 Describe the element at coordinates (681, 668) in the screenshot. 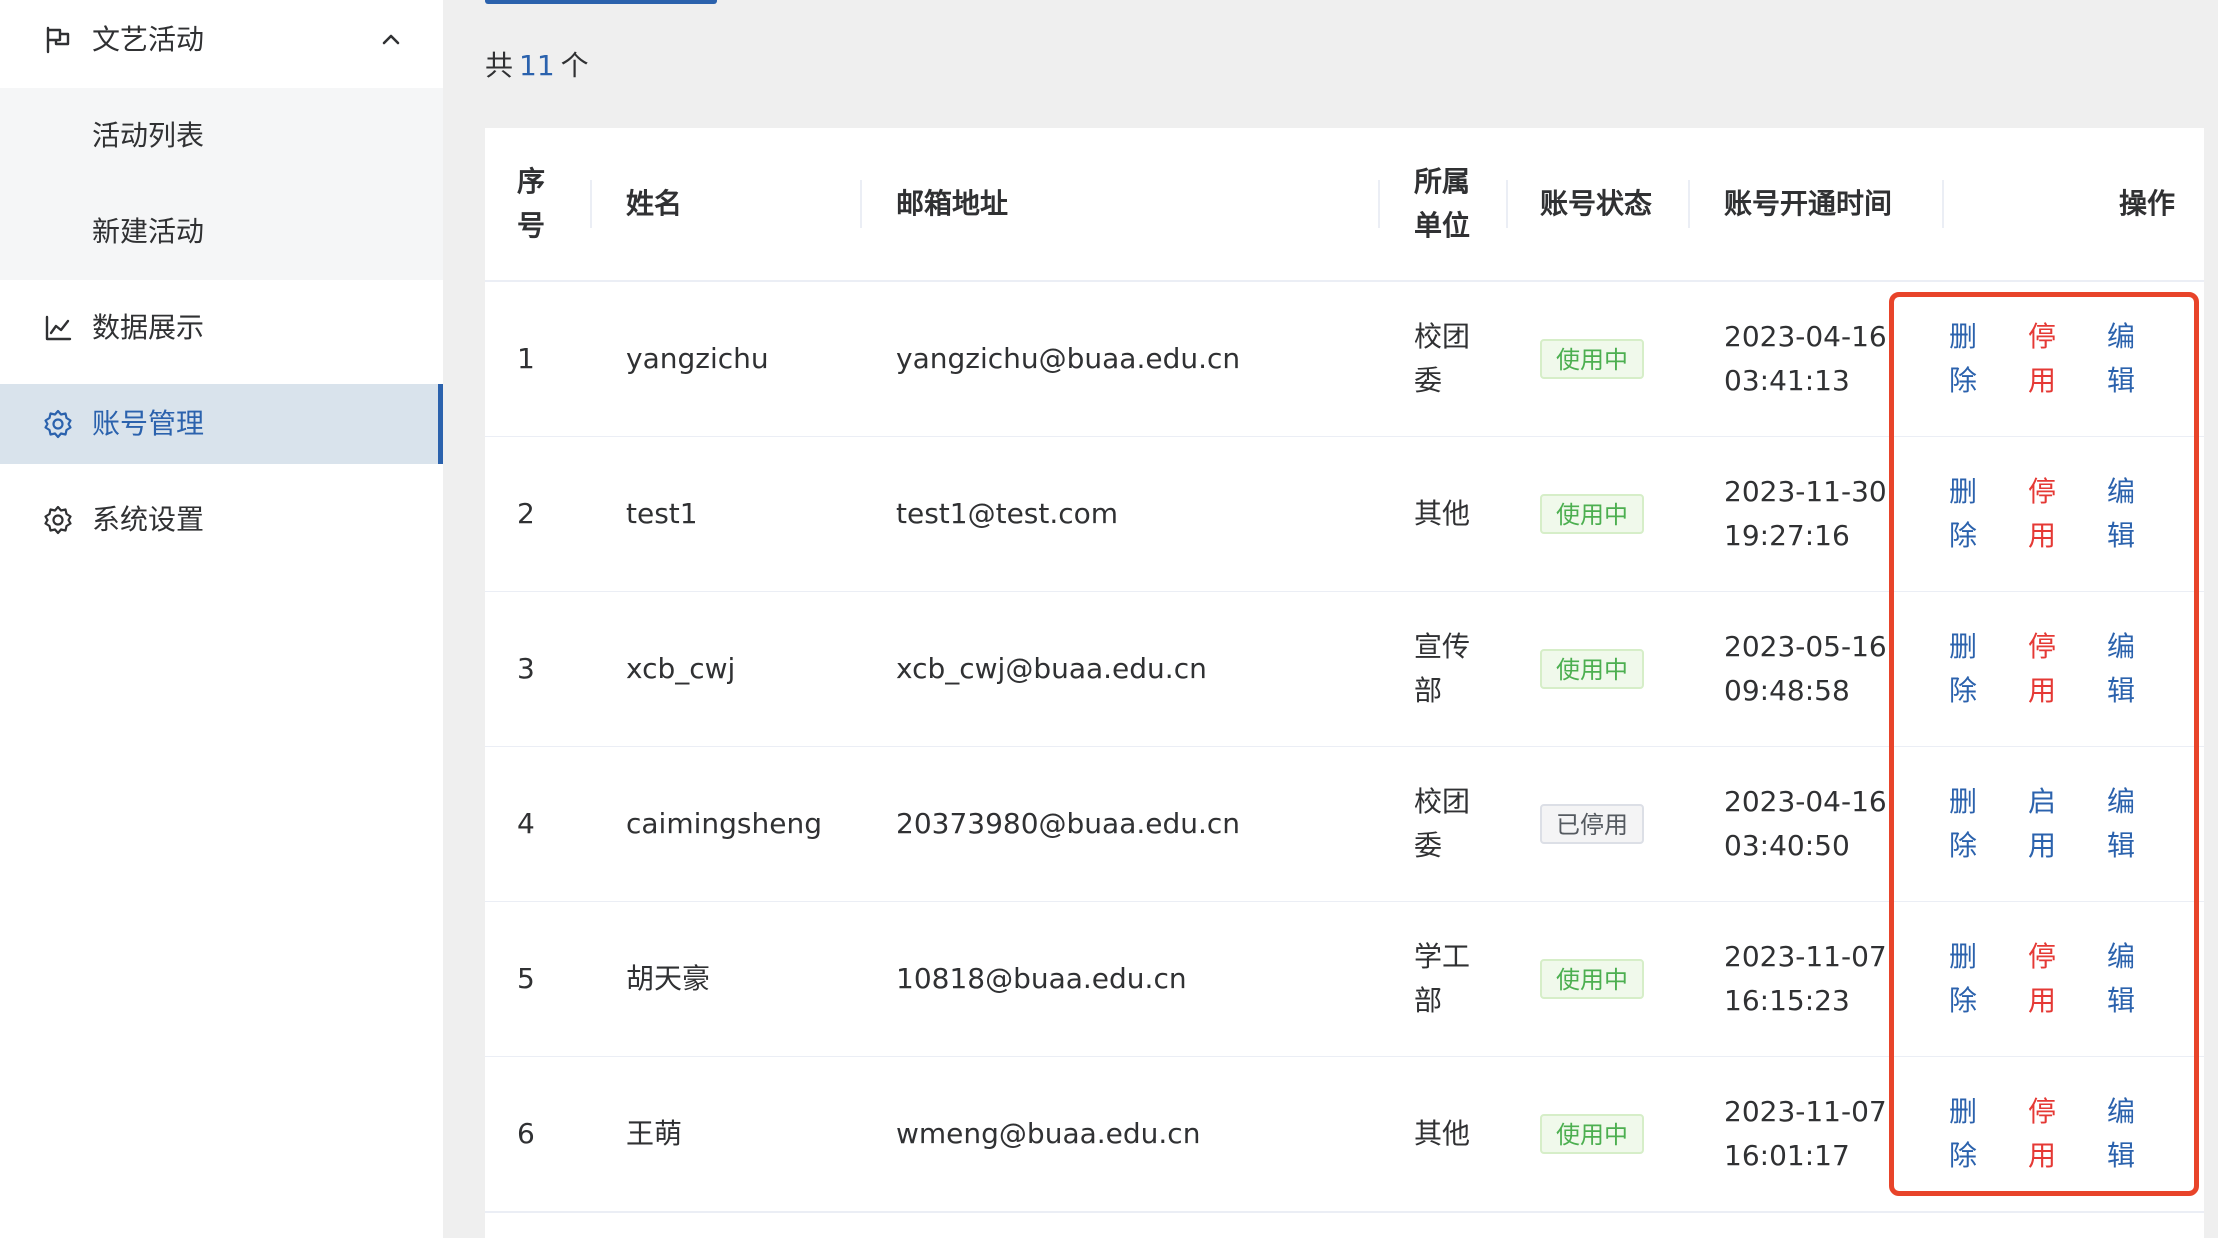

I see `cell-name: xcb_cwj` at that location.